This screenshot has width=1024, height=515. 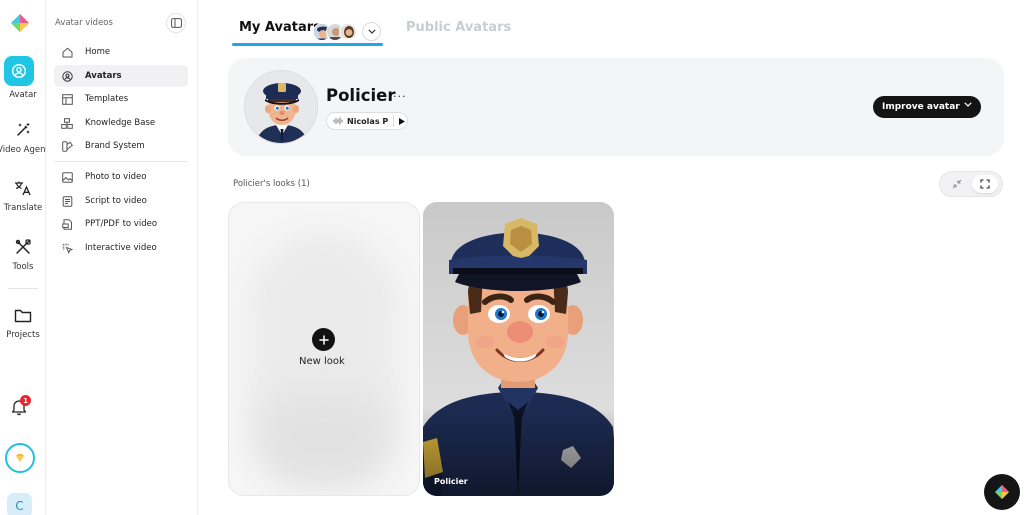 I want to click on sidebar-item-label: Home, so click(x=98, y=52).